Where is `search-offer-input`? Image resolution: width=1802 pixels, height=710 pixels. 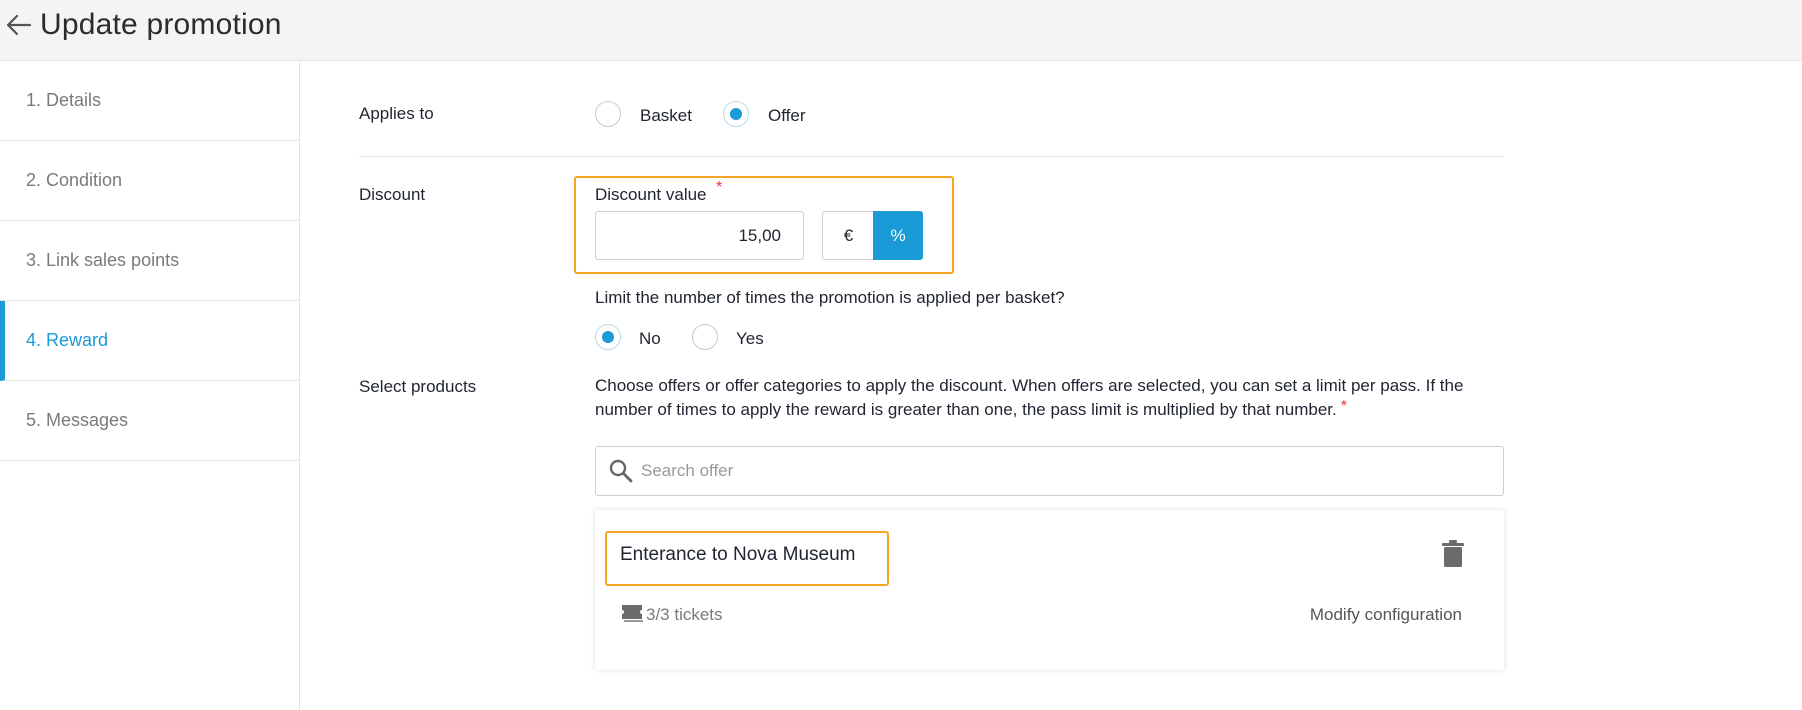 search-offer-input is located at coordinates (1066, 471).